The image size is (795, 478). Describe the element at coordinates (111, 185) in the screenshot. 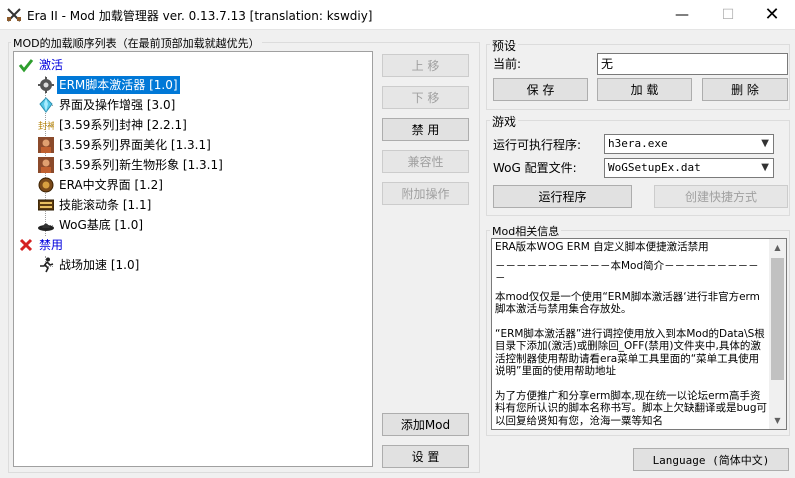

I see `mod-item-label: ERA中文界面 [1.2]` at that location.